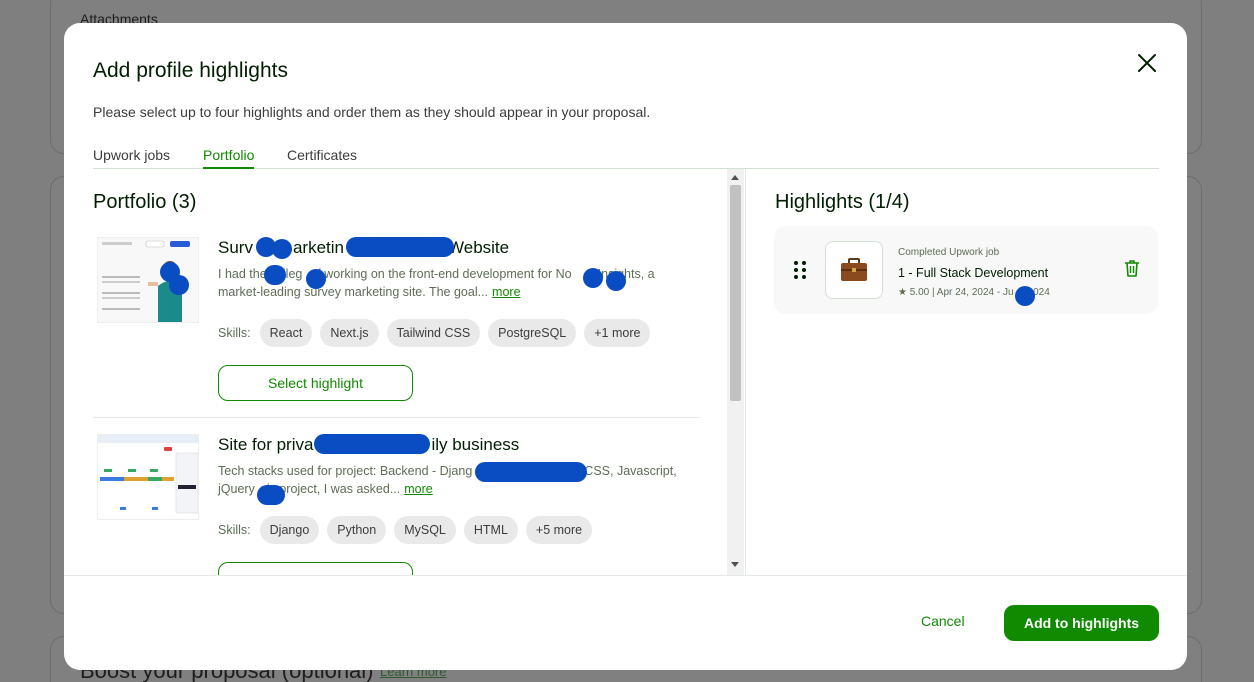 The width and height of the screenshot is (1254, 682). I want to click on tab-upwork-jobs: Upwork jobs, so click(131, 158).